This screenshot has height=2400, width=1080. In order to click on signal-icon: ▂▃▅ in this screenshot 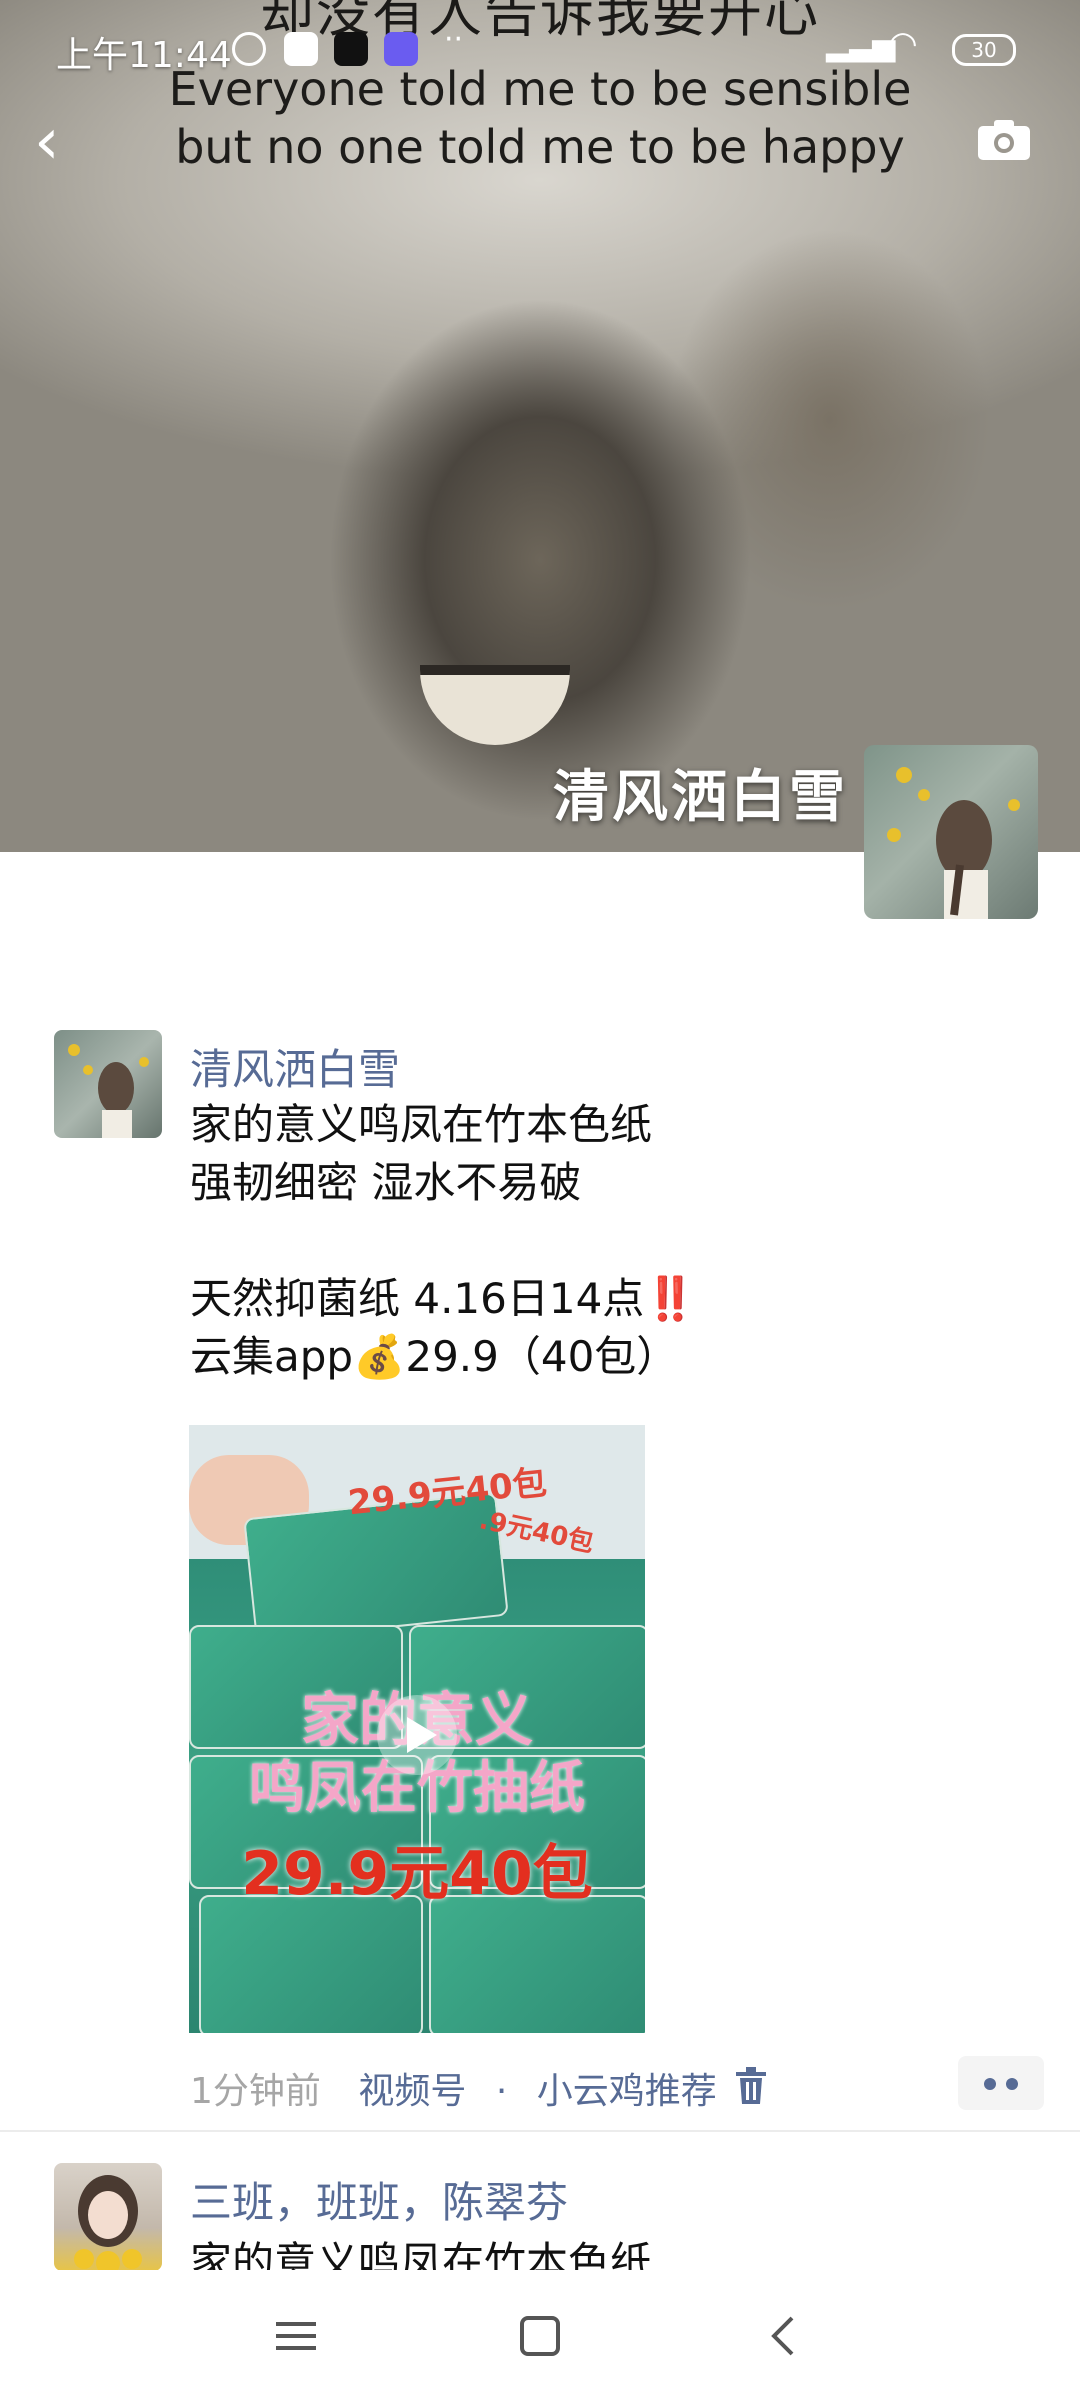, I will do `click(861, 45)`.